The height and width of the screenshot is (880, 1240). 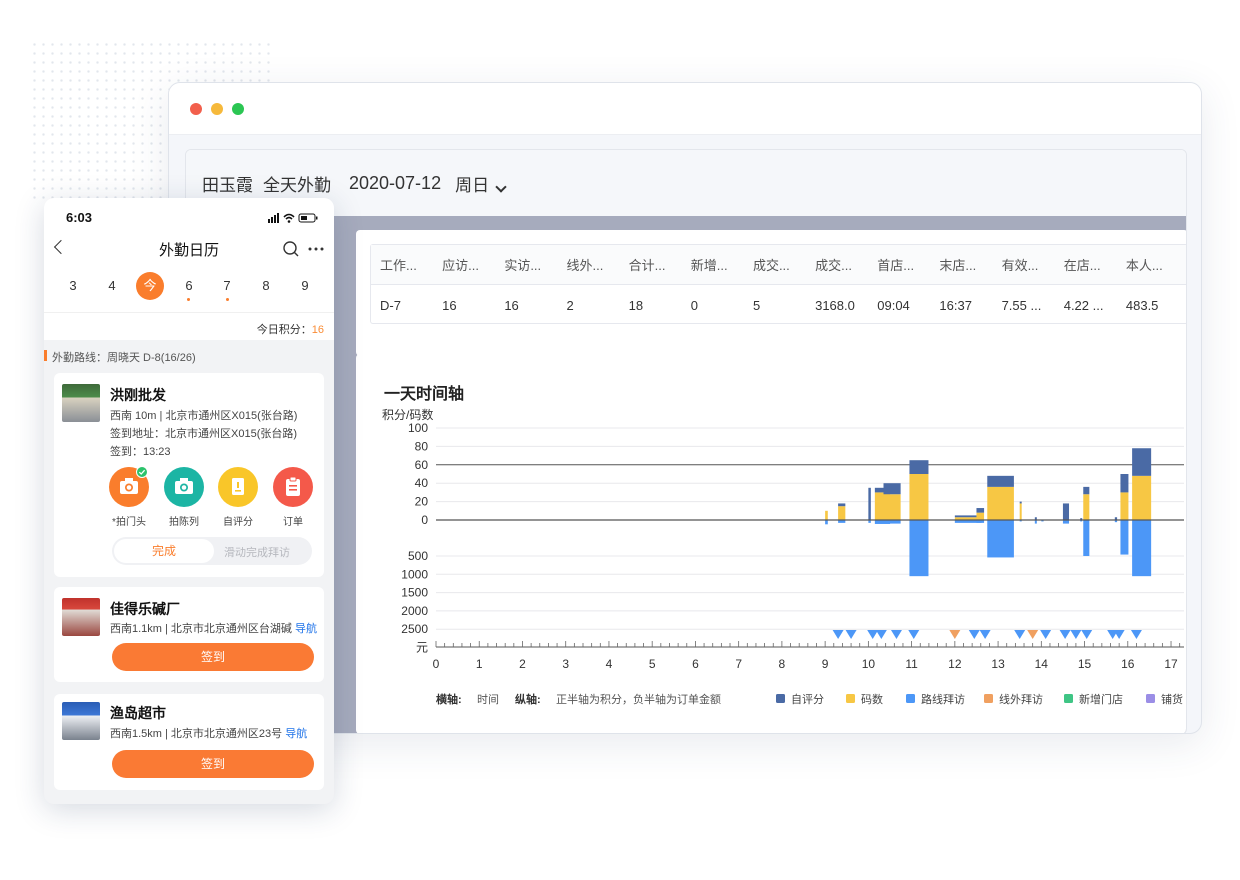 What do you see at coordinates (238, 487) in the screenshot?
I see `self-score-button` at bounding box center [238, 487].